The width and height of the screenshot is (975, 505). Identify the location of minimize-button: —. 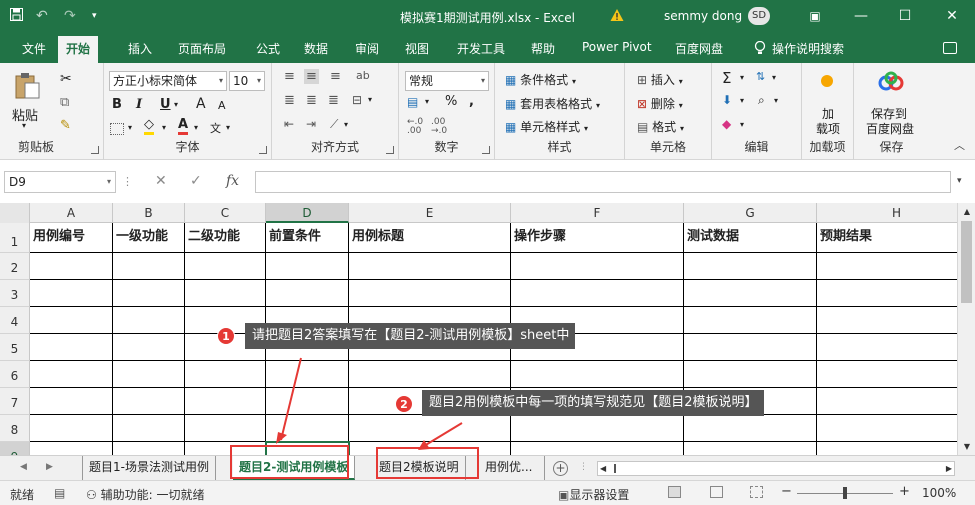
(861, 16).